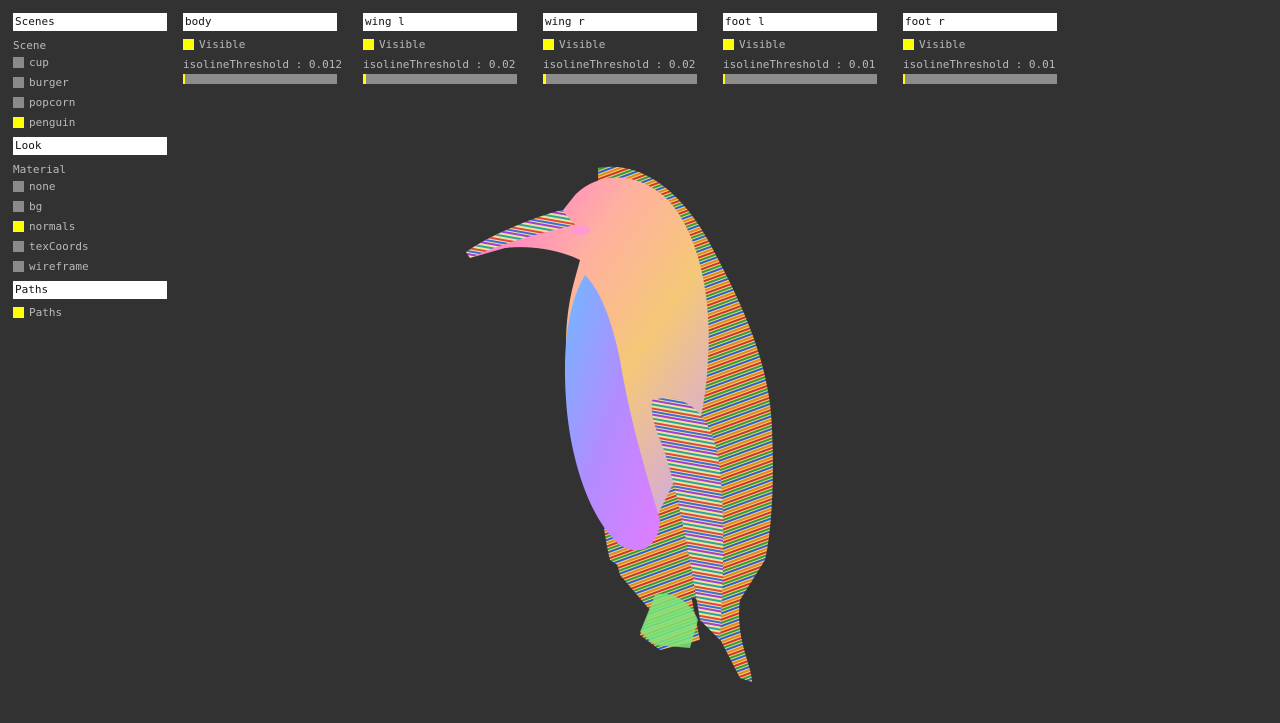 This screenshot has height=723, width=1280. Describe the element at coordinates (49, 82) in the screenshot. I see `scene-option-label: burger` at that location.